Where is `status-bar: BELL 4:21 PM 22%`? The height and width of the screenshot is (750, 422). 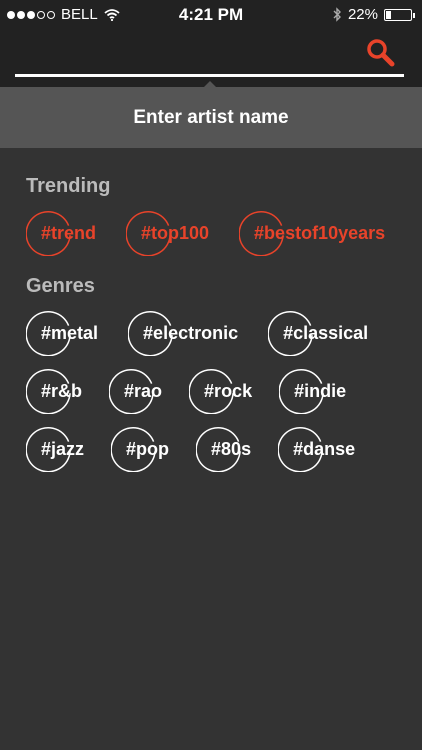 status-bar: BELL 4:21 PM 22% is located at coordinates (211, 15).